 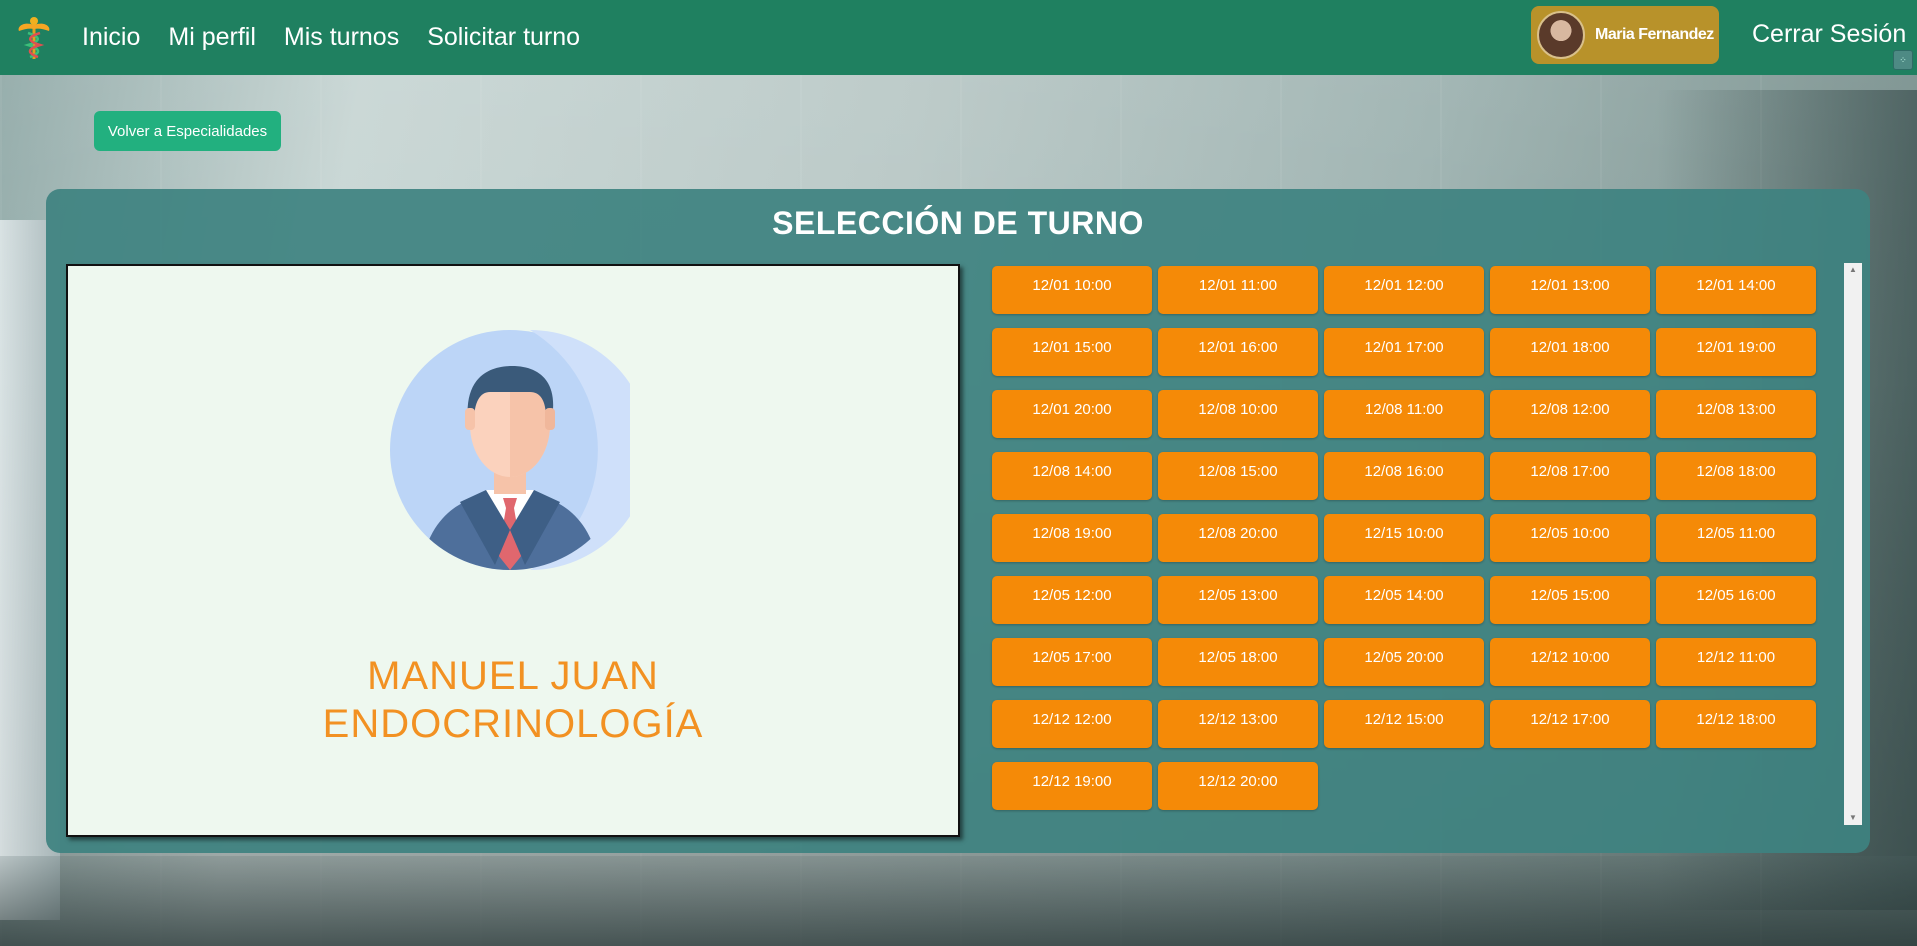 What do you see at coordinates (1561, 35) in the screenshot?
I see `avatar` at bounding box center [1561, 35].